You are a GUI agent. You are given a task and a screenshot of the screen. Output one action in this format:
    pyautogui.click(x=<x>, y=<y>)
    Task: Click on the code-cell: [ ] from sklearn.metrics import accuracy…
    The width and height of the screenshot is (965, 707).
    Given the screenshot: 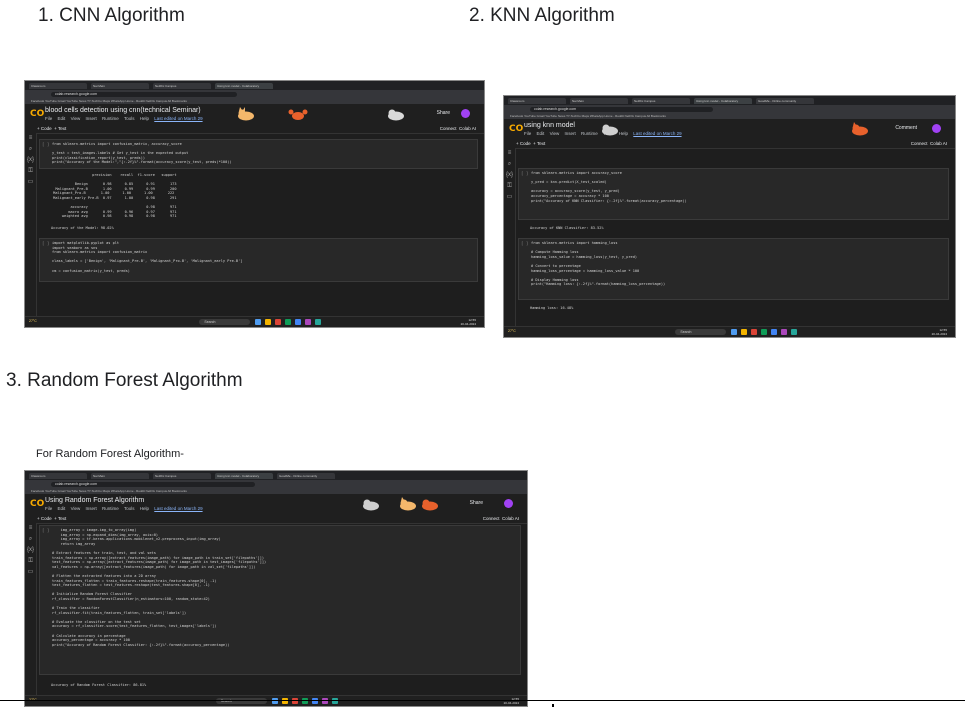 What is the action you would take?
    pyautogui.click(x=733, y=194)
    